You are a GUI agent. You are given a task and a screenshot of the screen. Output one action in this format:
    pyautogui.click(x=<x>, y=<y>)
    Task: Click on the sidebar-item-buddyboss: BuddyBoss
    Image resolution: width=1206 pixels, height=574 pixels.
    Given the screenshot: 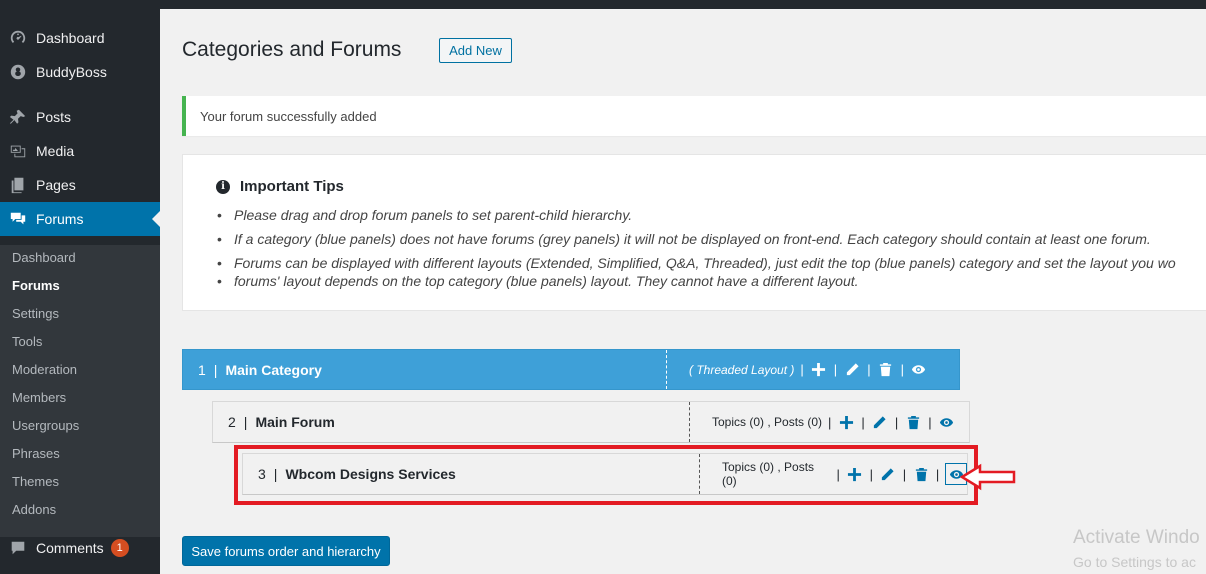 What is the action you would take?
    pyautogui.click(x=80, y=72)
    